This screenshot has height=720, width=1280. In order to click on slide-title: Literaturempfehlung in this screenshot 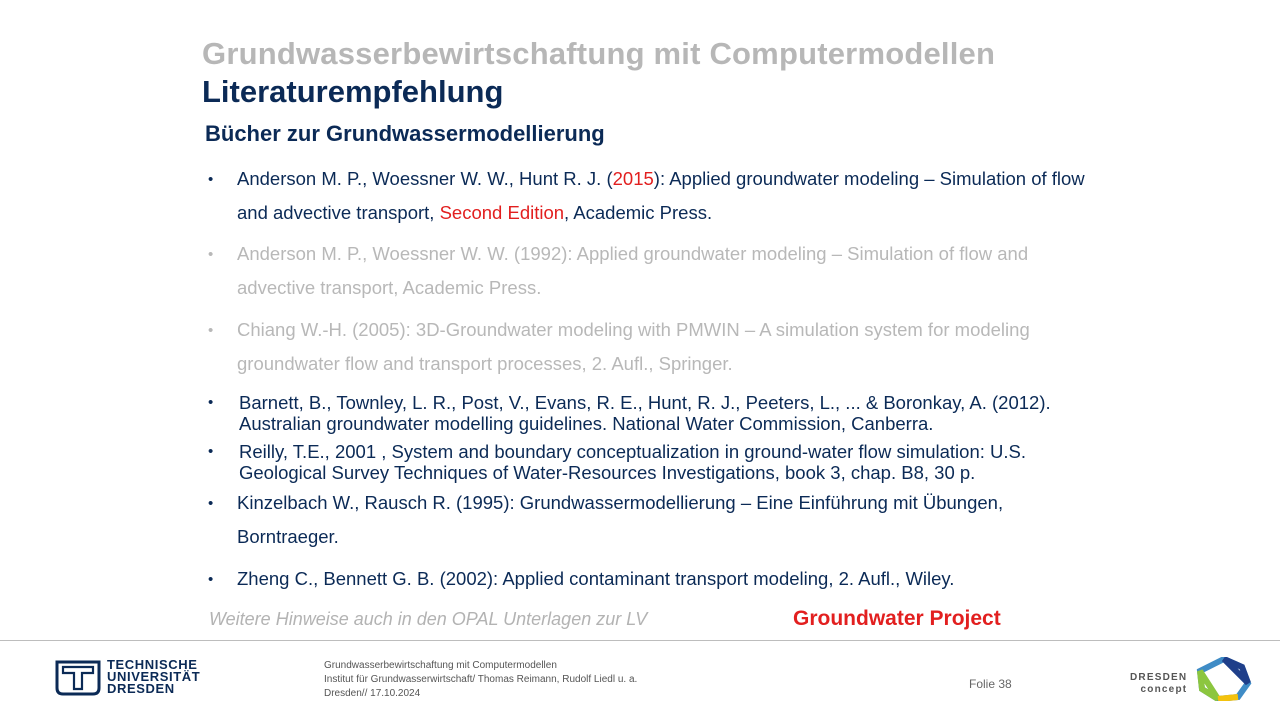, I will do `click(353, 91)`.